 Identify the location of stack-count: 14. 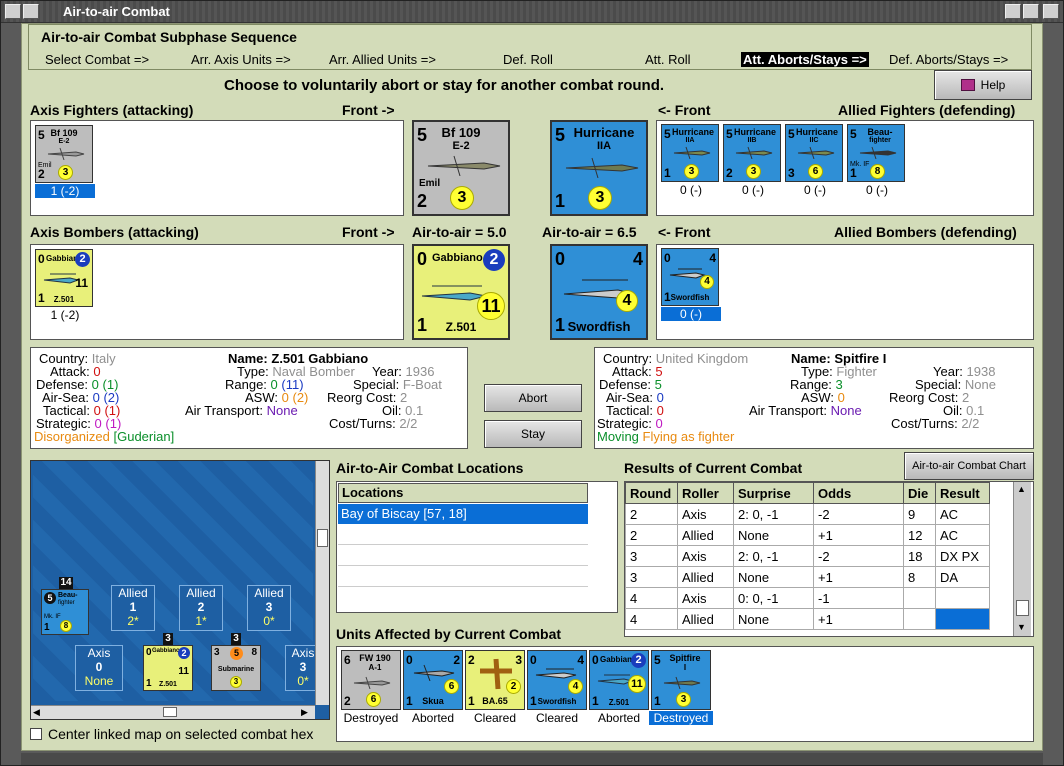
(66, 583).